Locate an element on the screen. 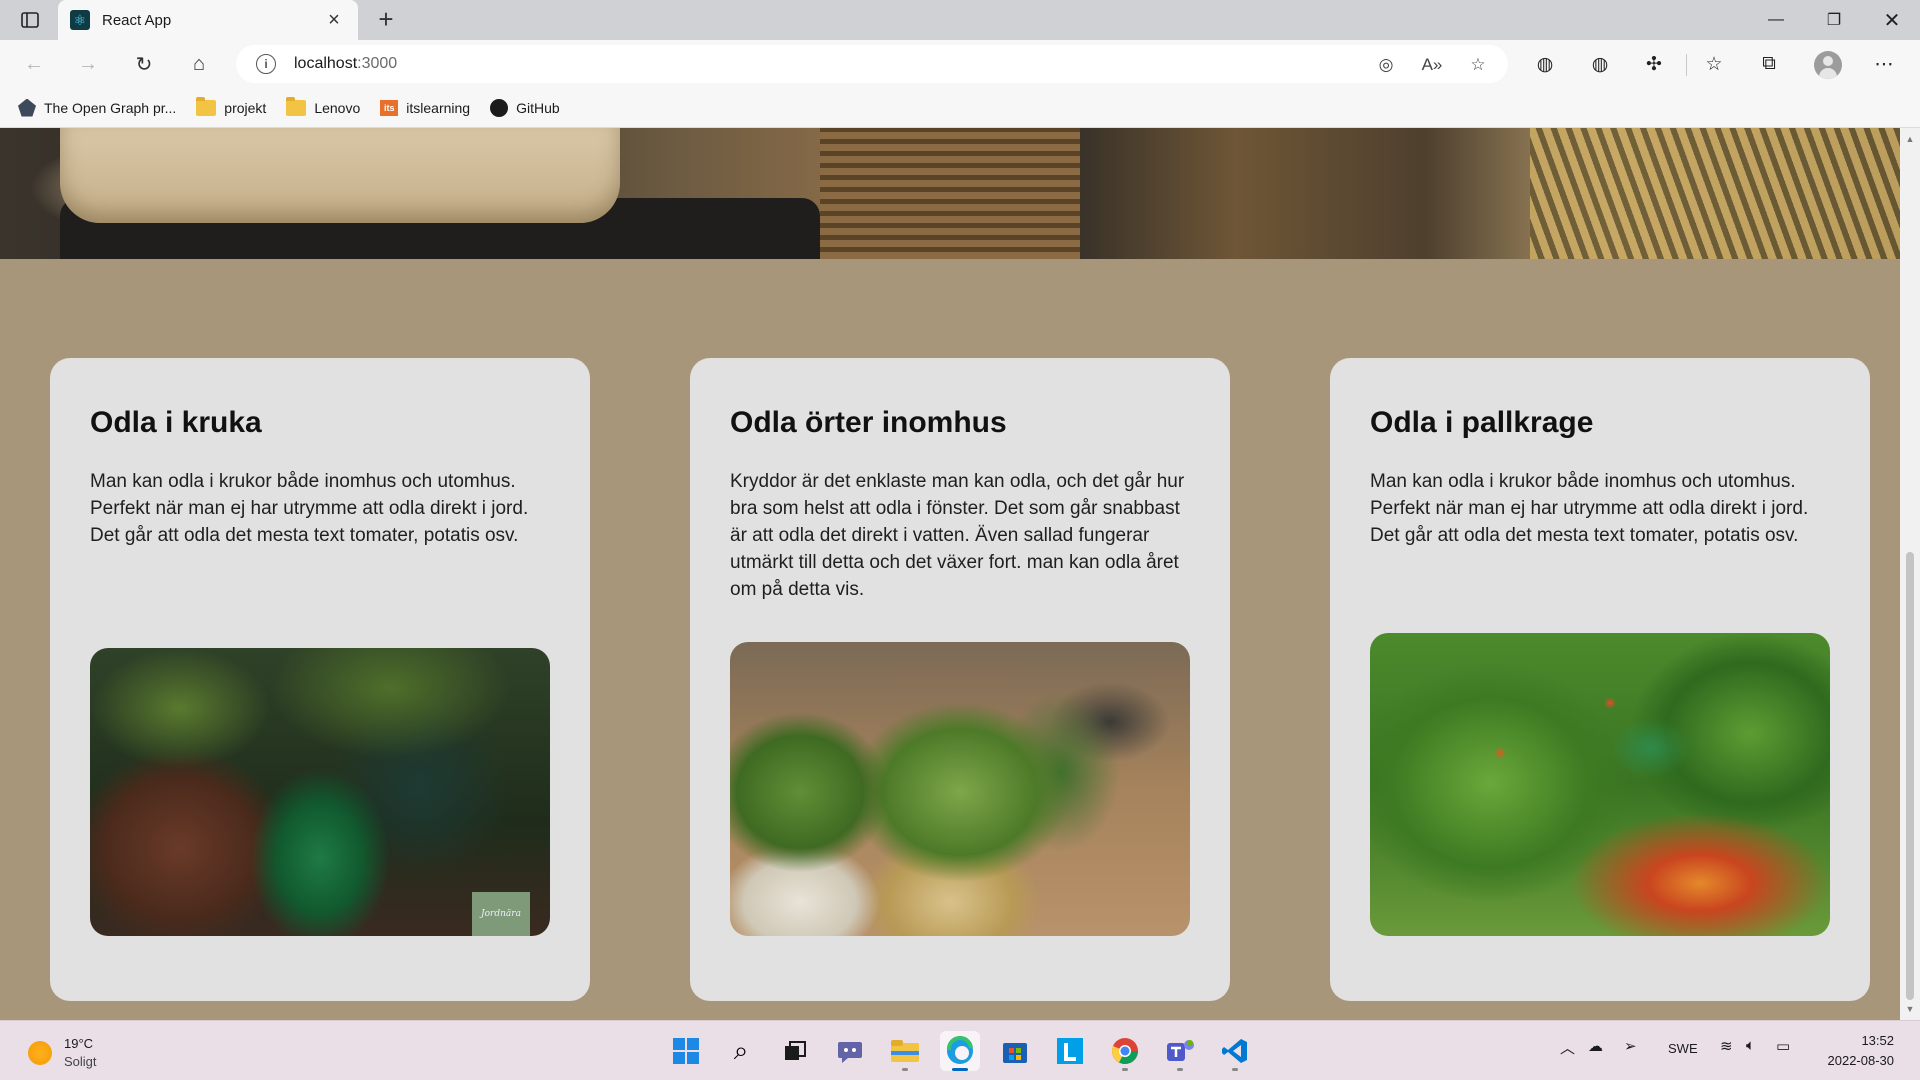  restore-button: ❐ is located at coordinates (1834, 20).